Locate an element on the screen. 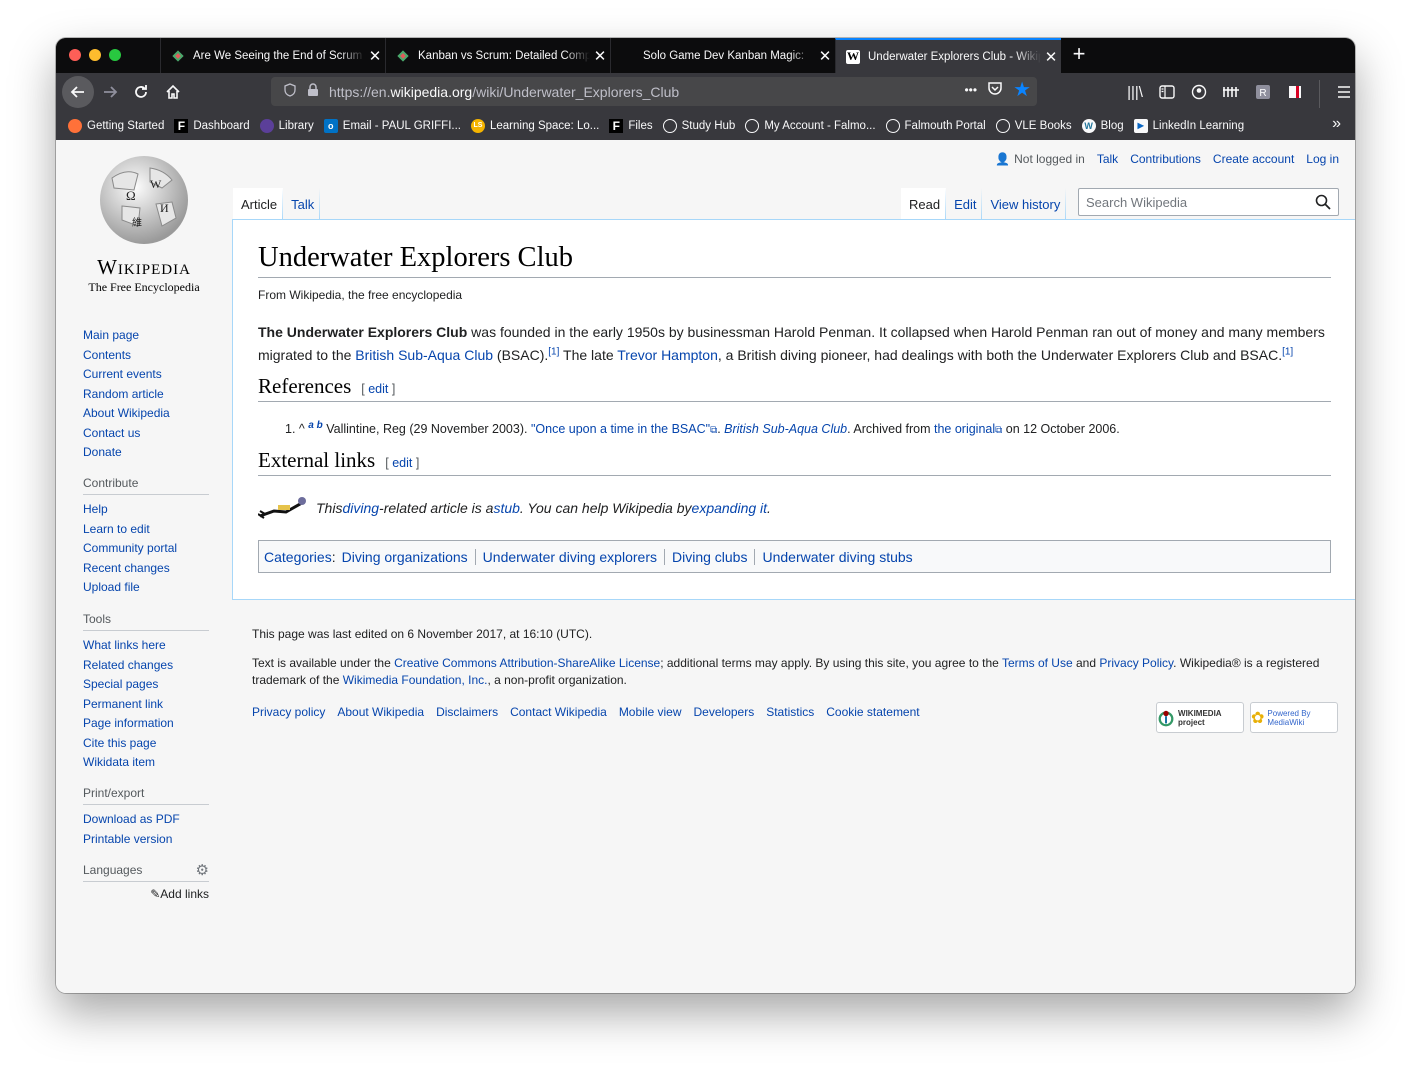  expanding-it-link: expanding it is located at coordinates (730, 508).